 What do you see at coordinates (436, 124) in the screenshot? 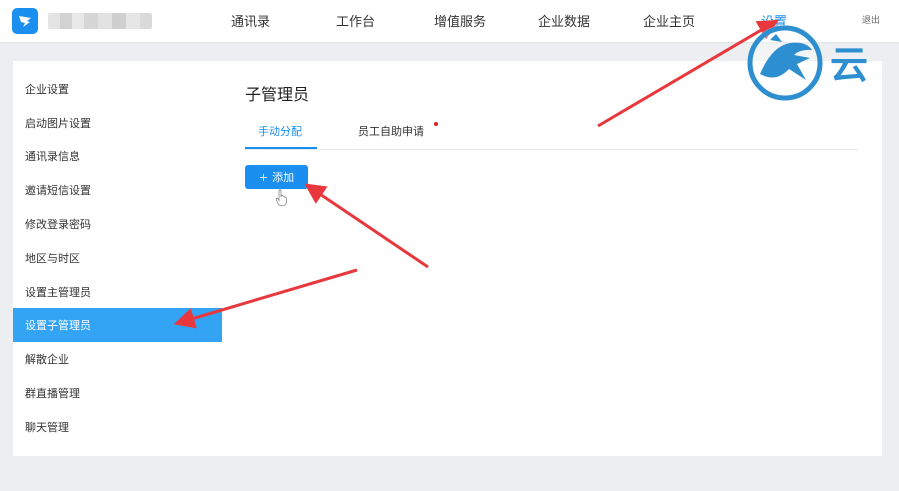
I see `notification-dot` at bounding box center [436, 124].